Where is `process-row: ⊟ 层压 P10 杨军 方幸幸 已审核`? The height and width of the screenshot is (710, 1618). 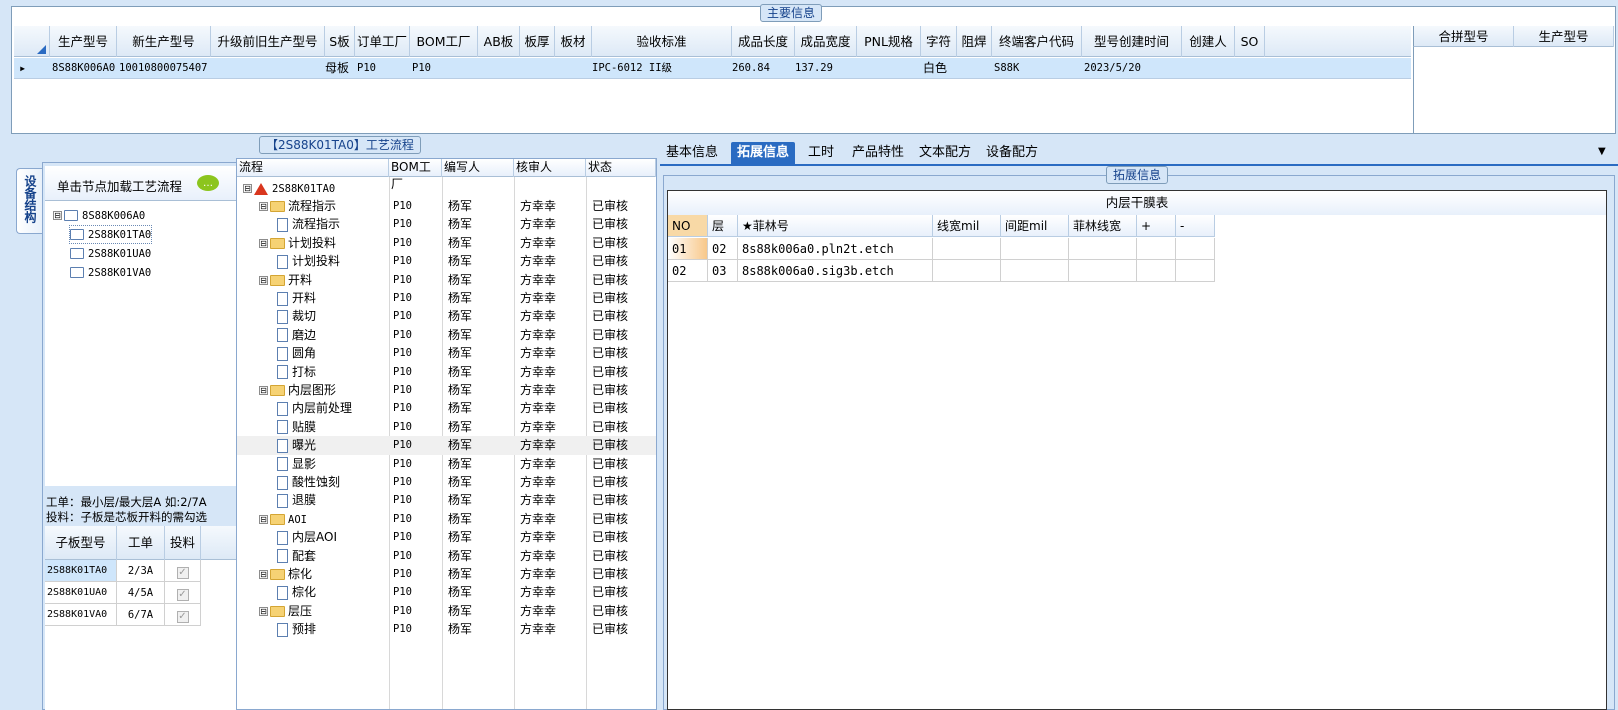
process-row: ⊟ 层压 P10 杨军 方幸幸 已审核 is located at coordinates (446, 611).